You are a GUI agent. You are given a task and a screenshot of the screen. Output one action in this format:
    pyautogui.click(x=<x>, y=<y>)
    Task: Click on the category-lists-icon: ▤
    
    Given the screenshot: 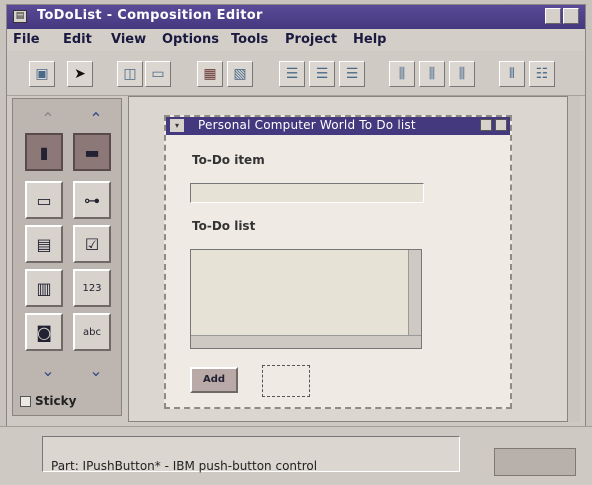 What is the action you would take?
    pyautogui.click(x=44, y=244)
    